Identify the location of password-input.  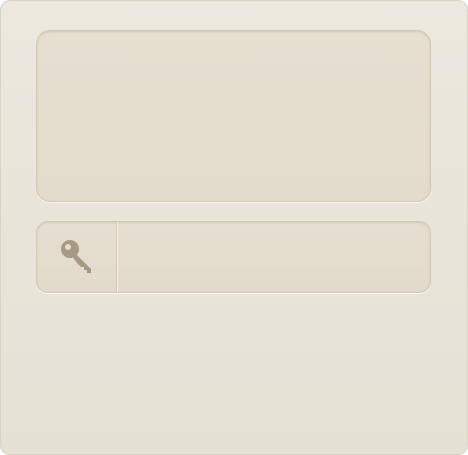
(274, 257).